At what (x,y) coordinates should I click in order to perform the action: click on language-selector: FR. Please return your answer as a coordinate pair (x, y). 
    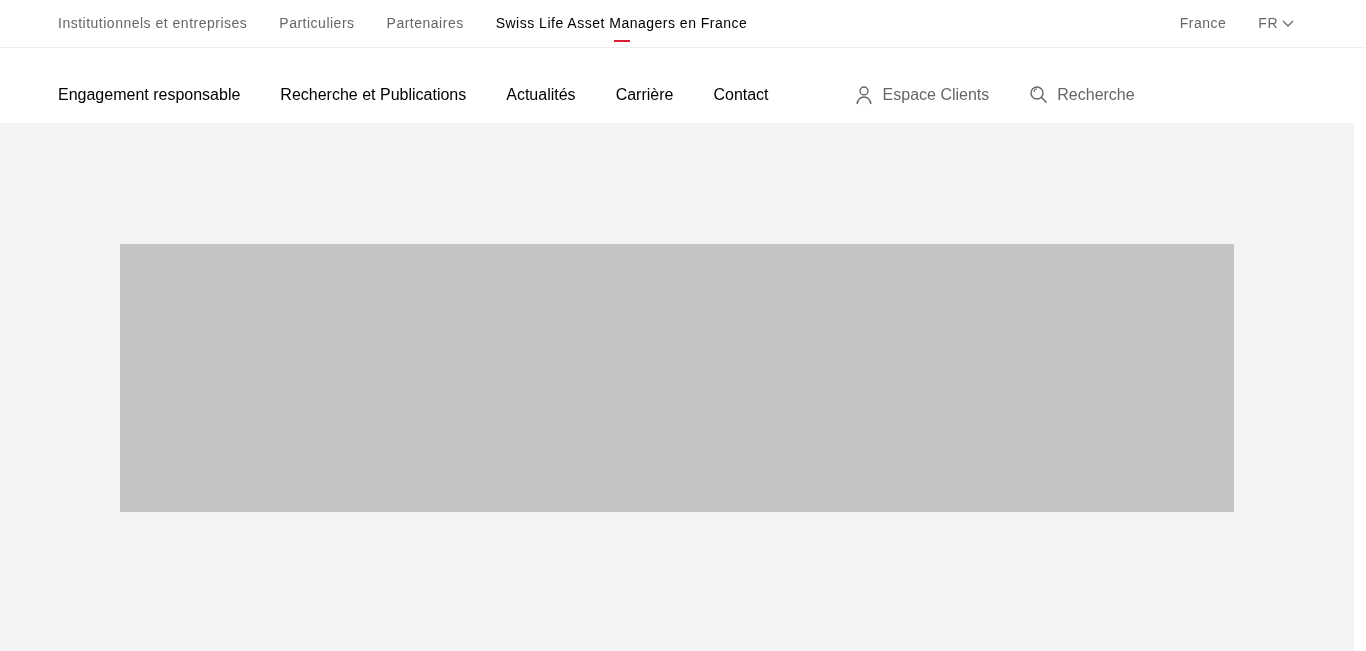
    Looking at the image, I should click on (1276, 23).